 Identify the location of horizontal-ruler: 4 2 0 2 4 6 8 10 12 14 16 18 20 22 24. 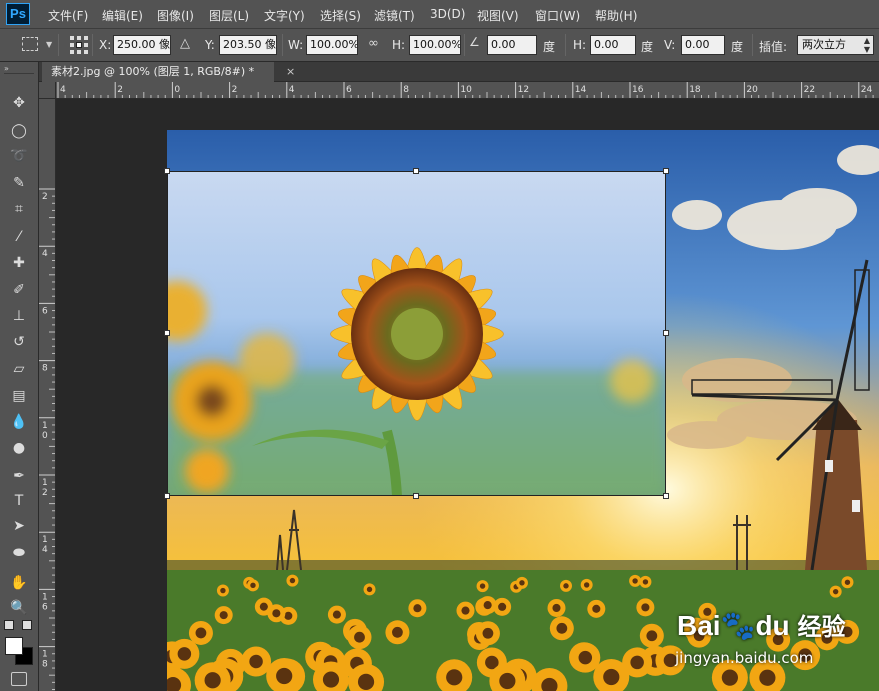
(467, 90).